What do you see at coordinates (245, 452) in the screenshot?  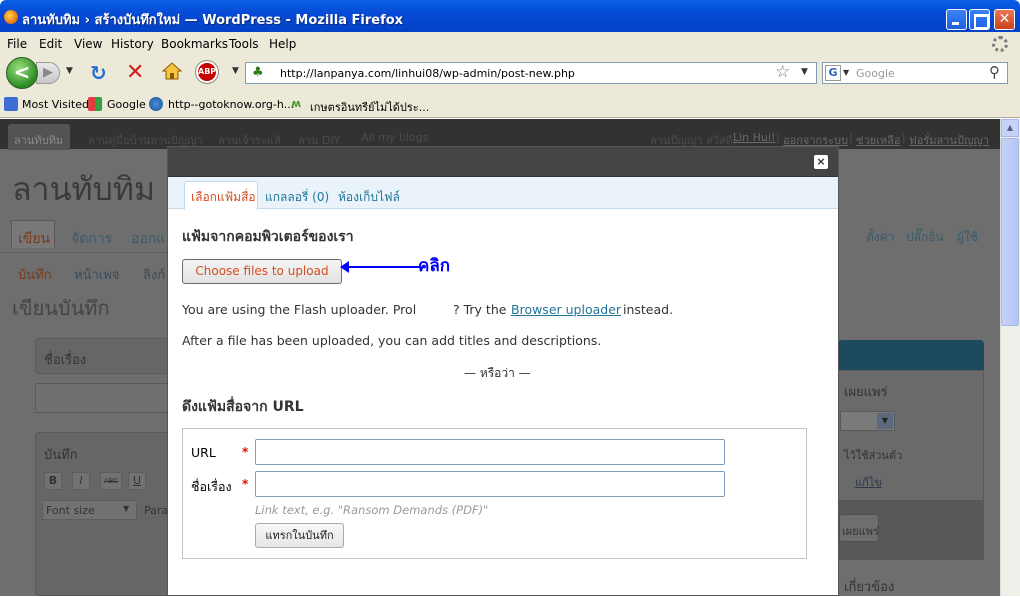 I see `url-required-marker: *` at bounding box center [245, 452].